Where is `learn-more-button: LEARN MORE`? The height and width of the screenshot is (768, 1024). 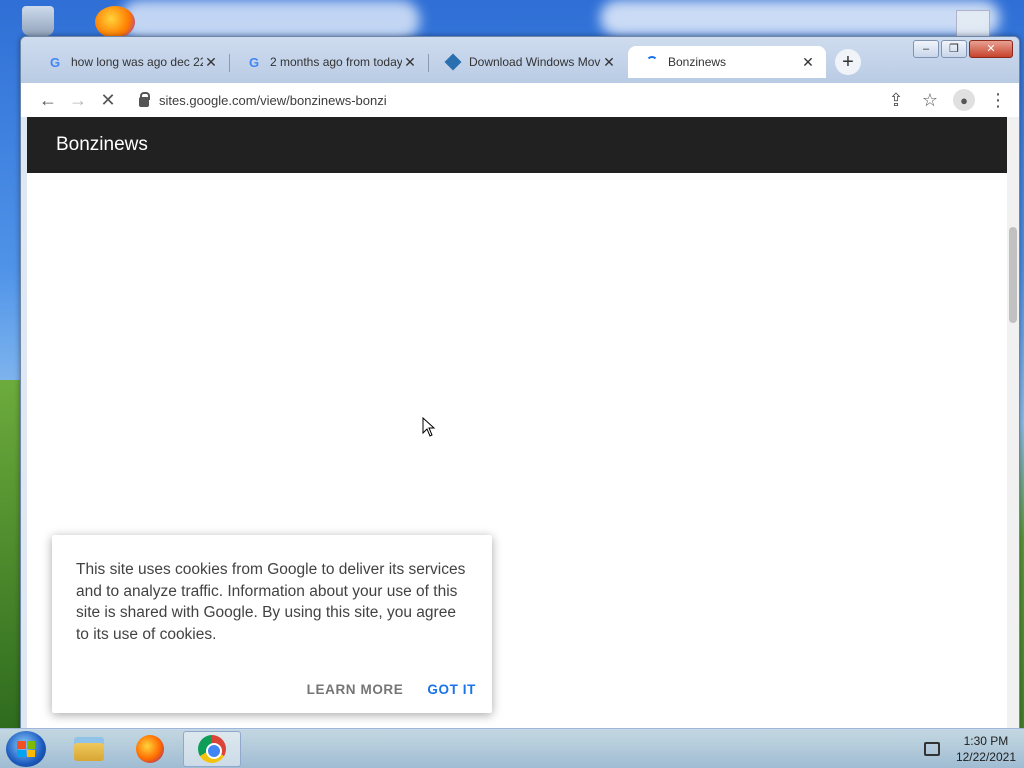
learn-more-button: LEARN MORE is located at coordinates (355, 689).